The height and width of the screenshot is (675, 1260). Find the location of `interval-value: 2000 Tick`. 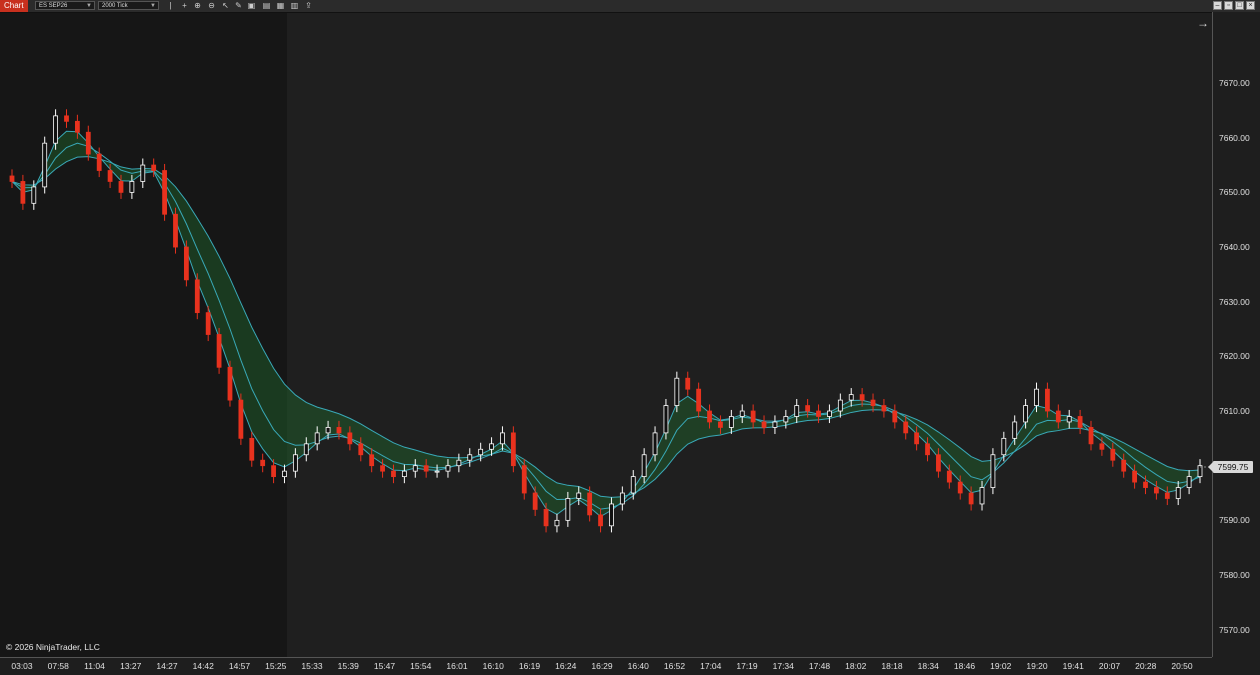

interval-value: 2000 Tick is located at coordinates (115, 6).